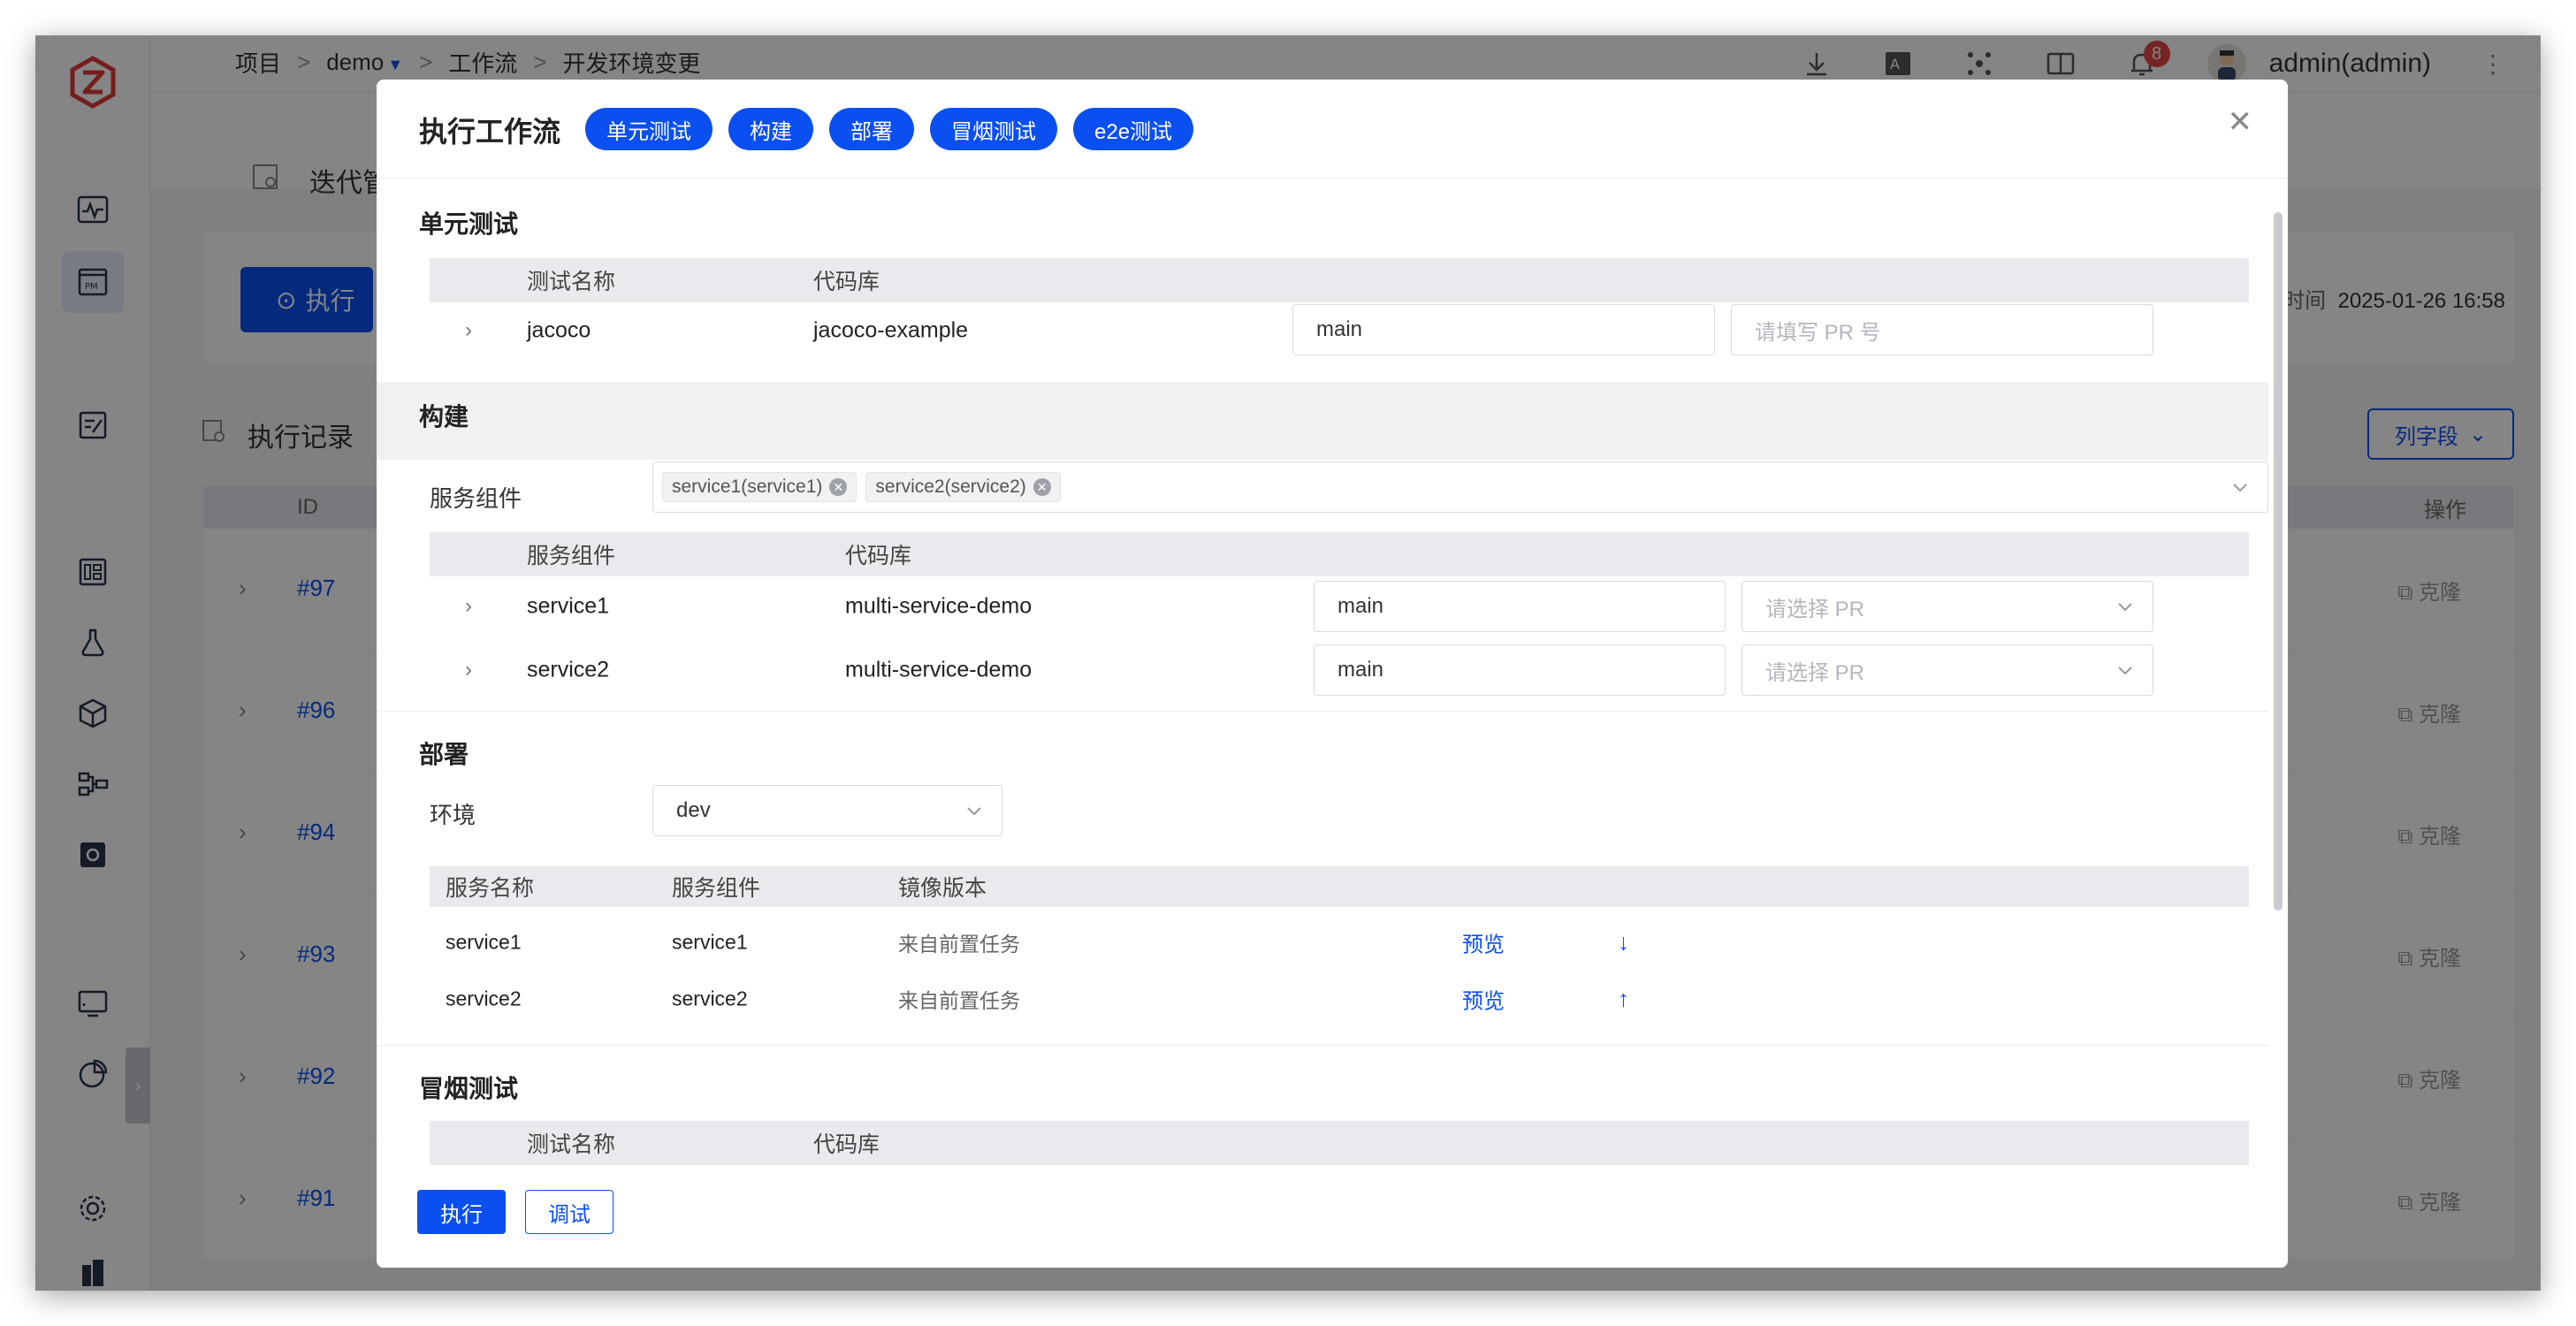  I want to click on service-multiselect: service1(service1) ✕ service2(service2) ✕, so click(1460, 487).